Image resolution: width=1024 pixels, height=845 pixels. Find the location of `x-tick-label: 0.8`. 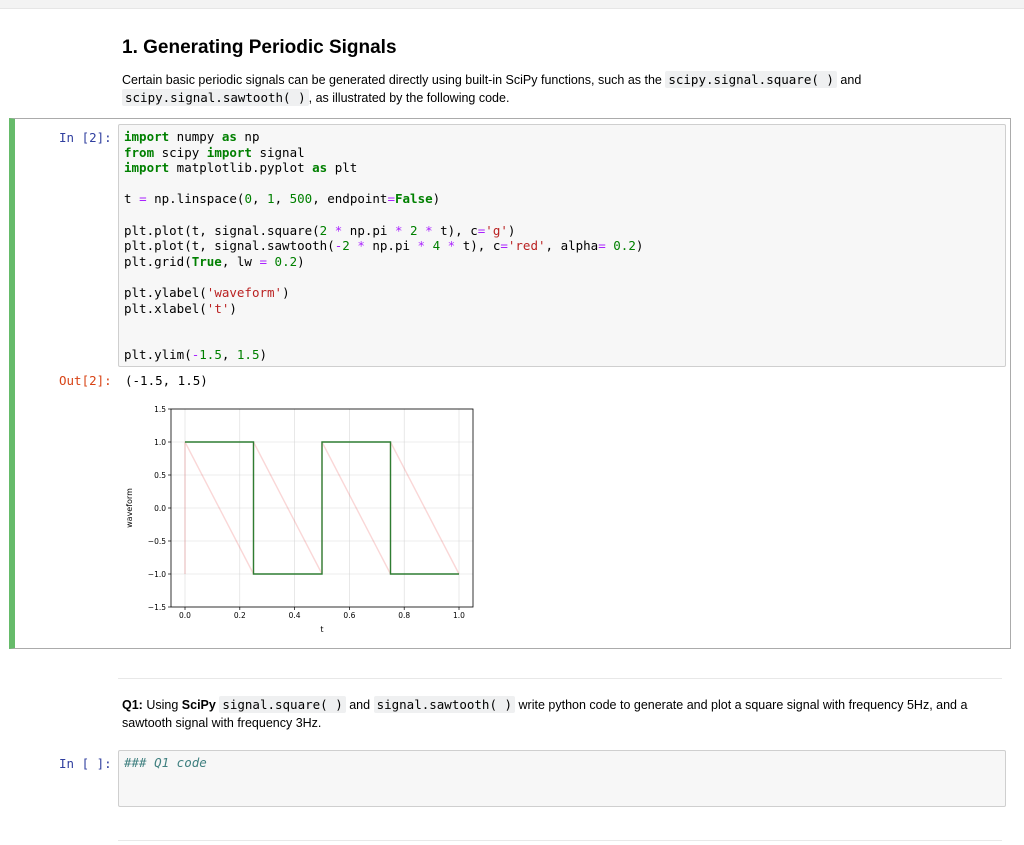

x-tick-label: 0.8 is located at coordinates (404, 615).